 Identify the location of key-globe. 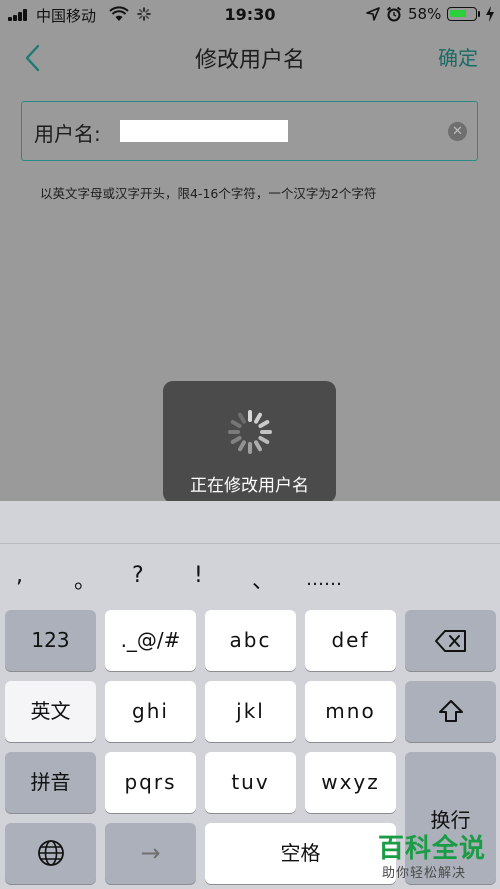
(50, 853).